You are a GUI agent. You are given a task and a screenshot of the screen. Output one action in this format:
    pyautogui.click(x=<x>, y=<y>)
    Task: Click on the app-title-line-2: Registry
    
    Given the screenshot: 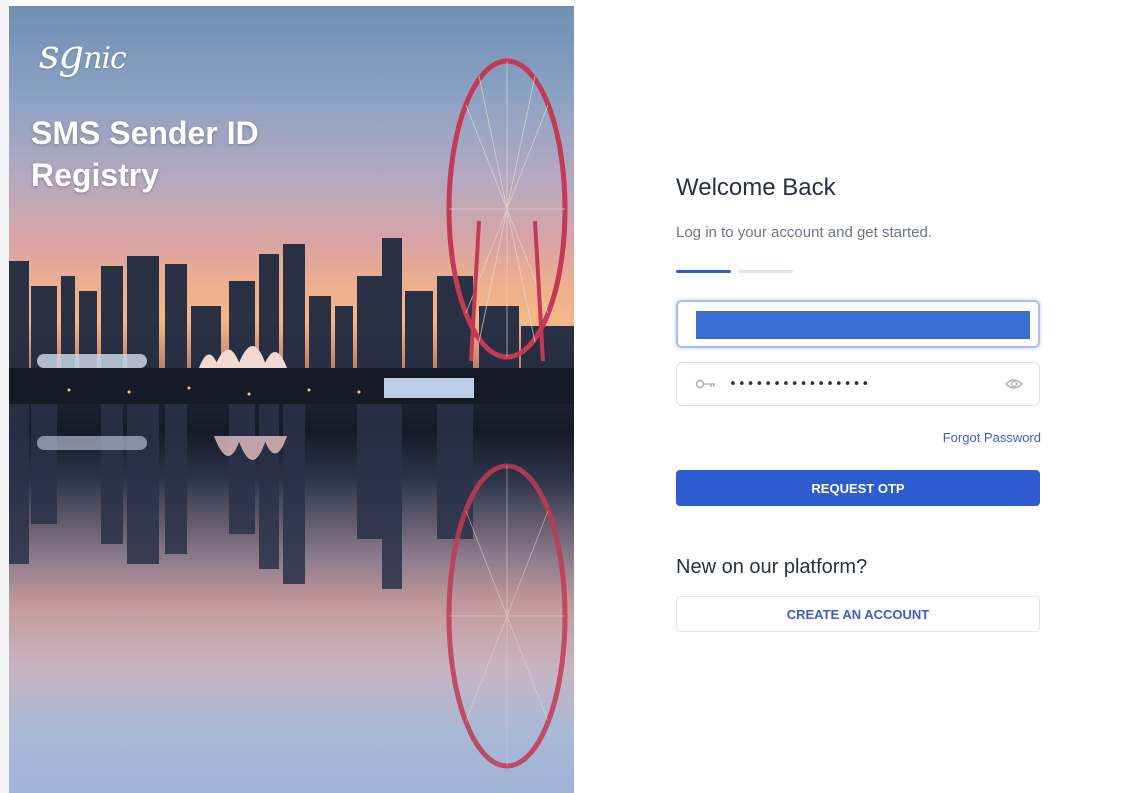 What is the action you would take?
    pyautogui.click(x=95, y=175)
    